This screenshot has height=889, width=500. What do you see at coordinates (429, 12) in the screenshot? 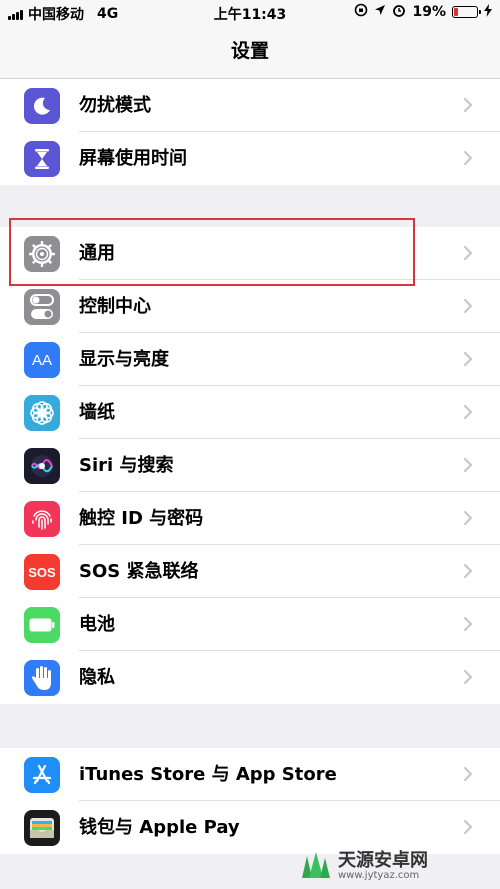
I see `battery-percent: 19%` at bounding box center [429, 12].